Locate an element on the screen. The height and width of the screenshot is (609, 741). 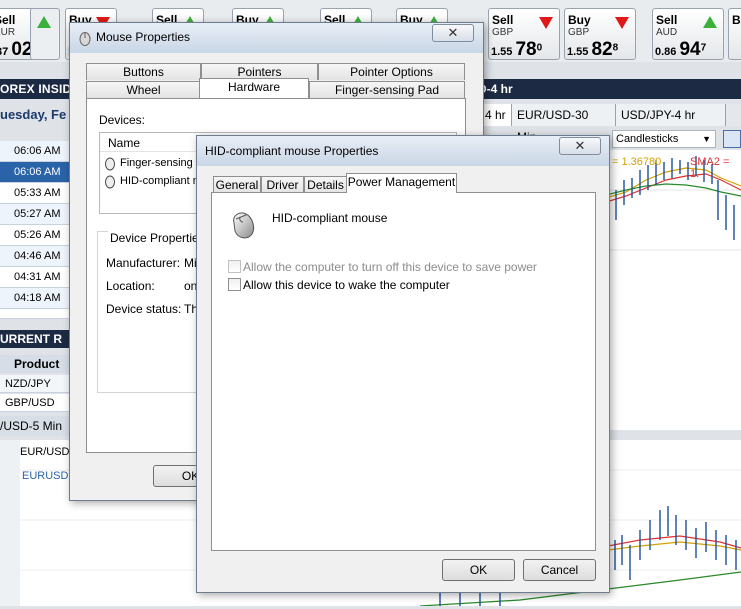
ticker-tile-sell-aud: Sell AUD 0.86 947 is located at coordinates (688, 34).